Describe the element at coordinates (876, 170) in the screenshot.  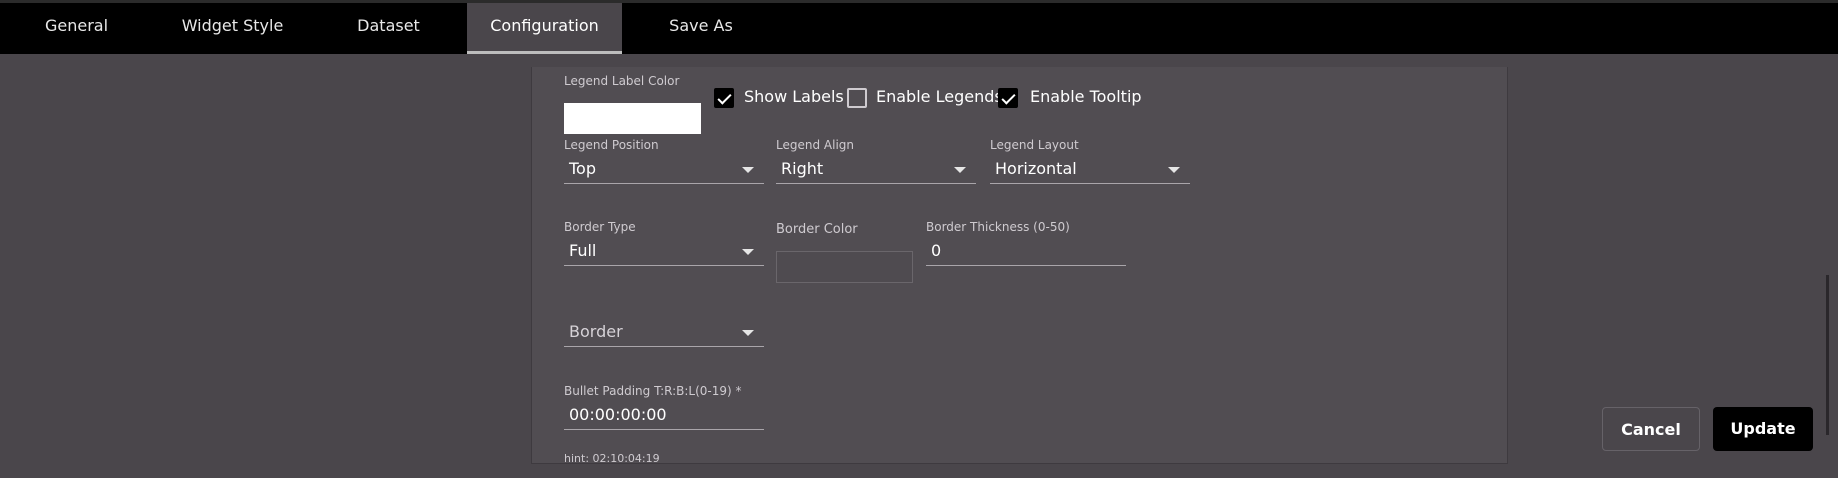
I see `legend-align-select: Right` at that location.